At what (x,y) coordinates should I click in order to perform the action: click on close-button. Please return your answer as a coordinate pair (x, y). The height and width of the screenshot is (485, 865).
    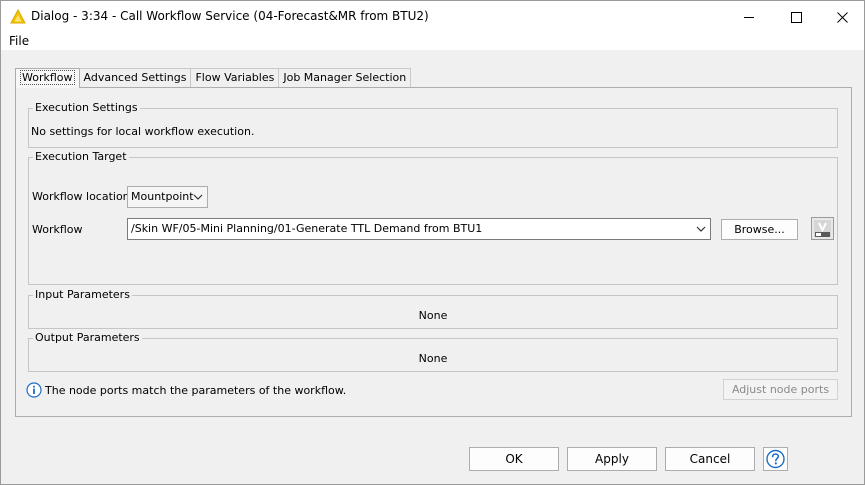
    Looking at the image, I should click on (842, 17).